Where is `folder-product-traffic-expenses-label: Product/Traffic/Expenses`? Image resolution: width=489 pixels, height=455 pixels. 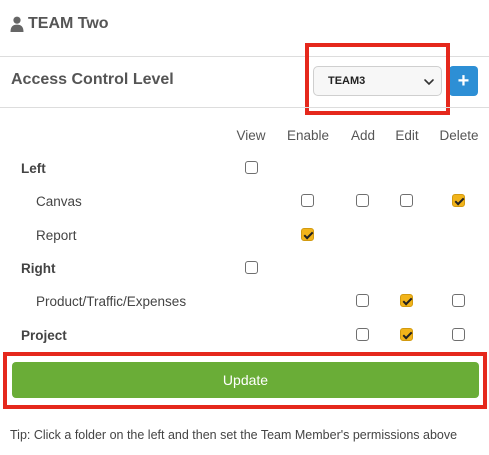
folder-product-traffic-expenses-label: Product/Traffic/Expenses is located at coordinates (111, 301).